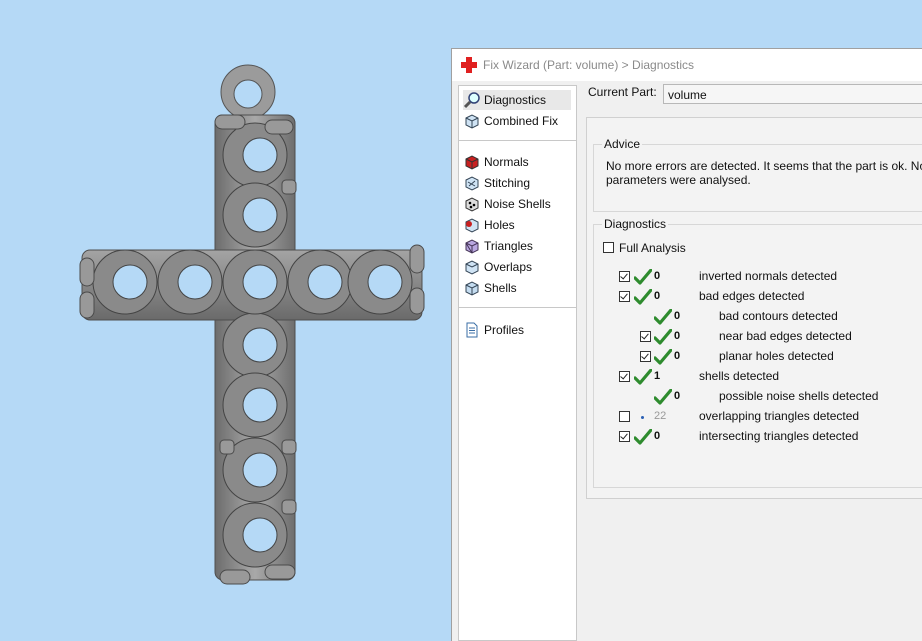  Describe the element at coordinates (469, 65) in the screenshot. I see `red-cross-icon` at that location.